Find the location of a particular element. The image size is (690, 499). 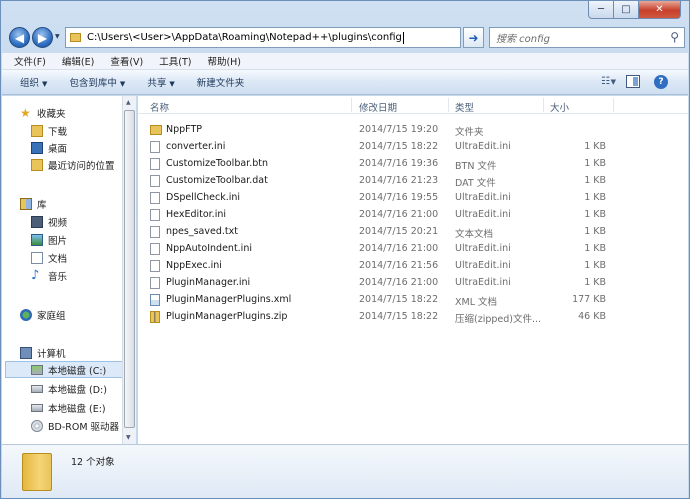

text-cursor is located at coordinates (403, 37).